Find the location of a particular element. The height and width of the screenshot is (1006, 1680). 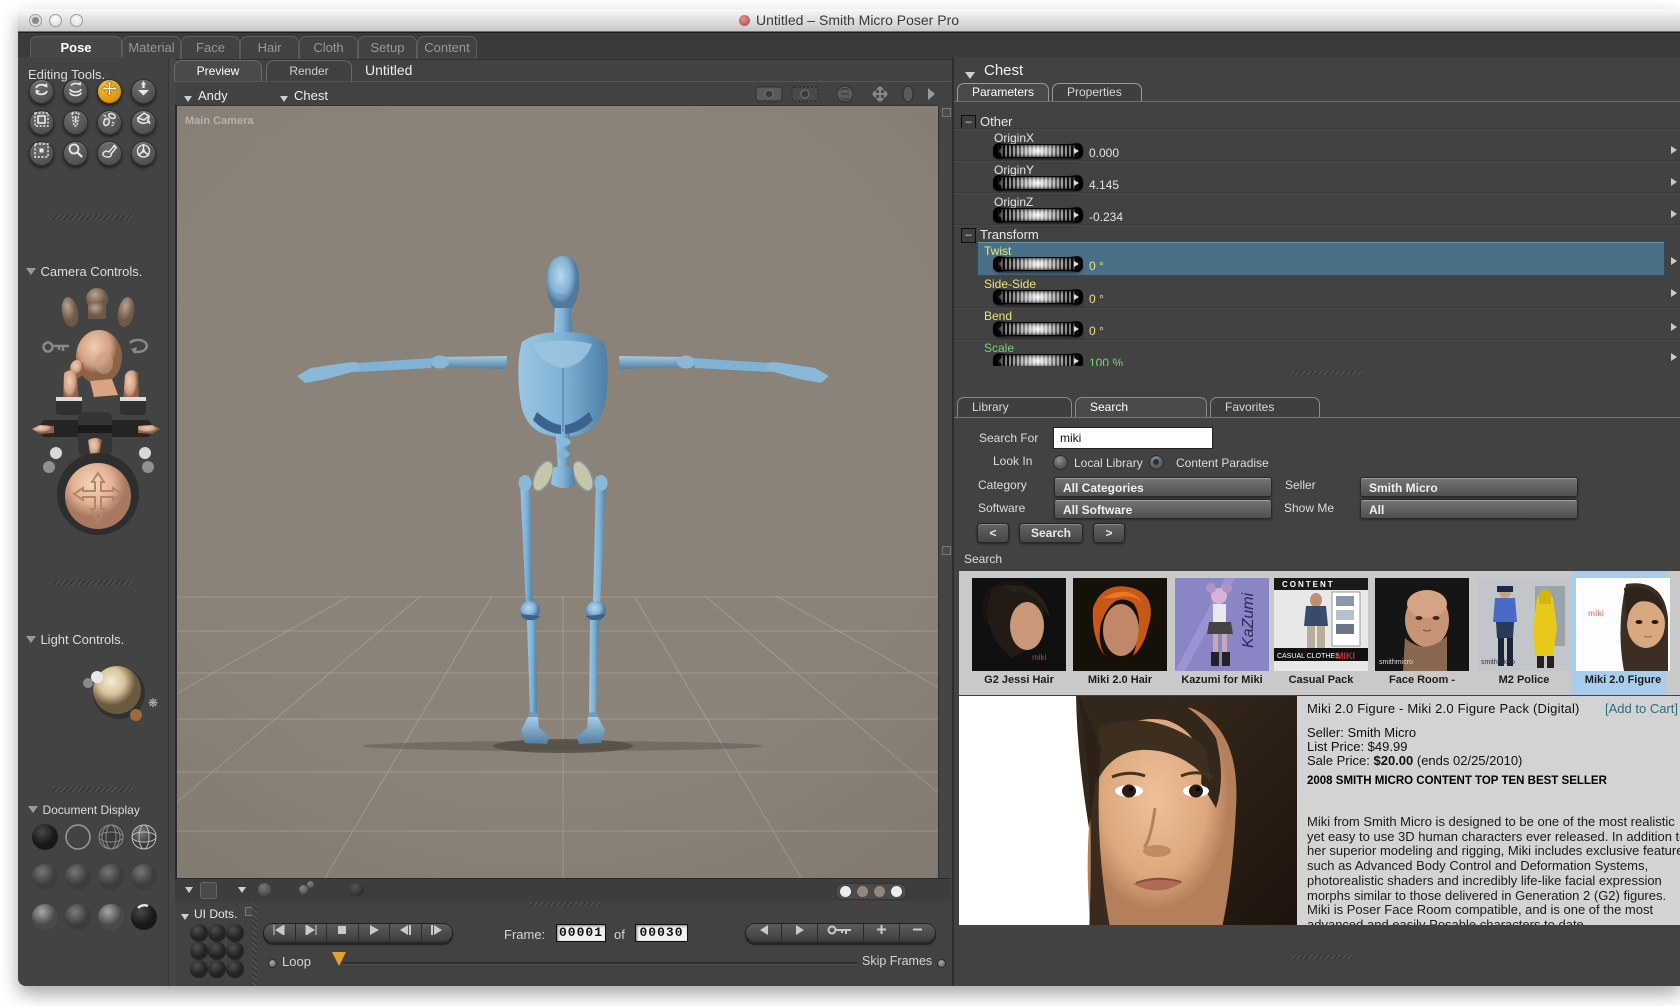

svg-text: CASUAL CLOTHES is located at coordinates (1308, 656).